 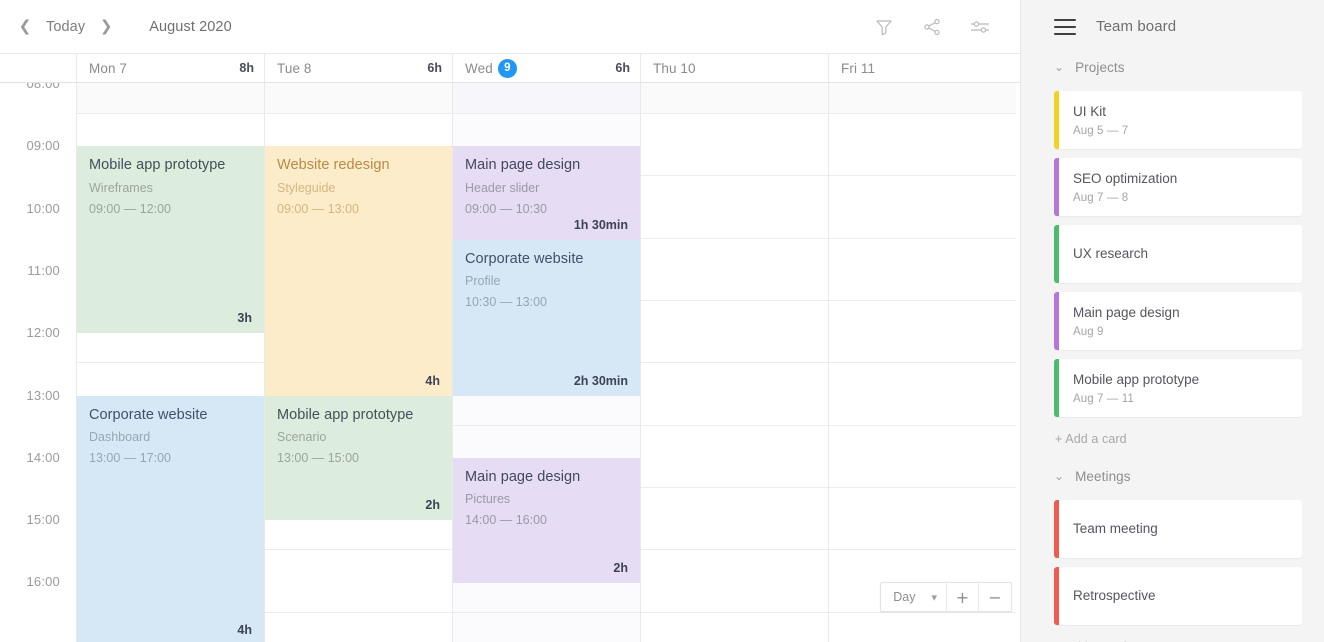 What do you see at coordinates (358, 68) in the screenshot?
I see `day-header-1: Tue 8 6h` at bounding box center [358, 68].